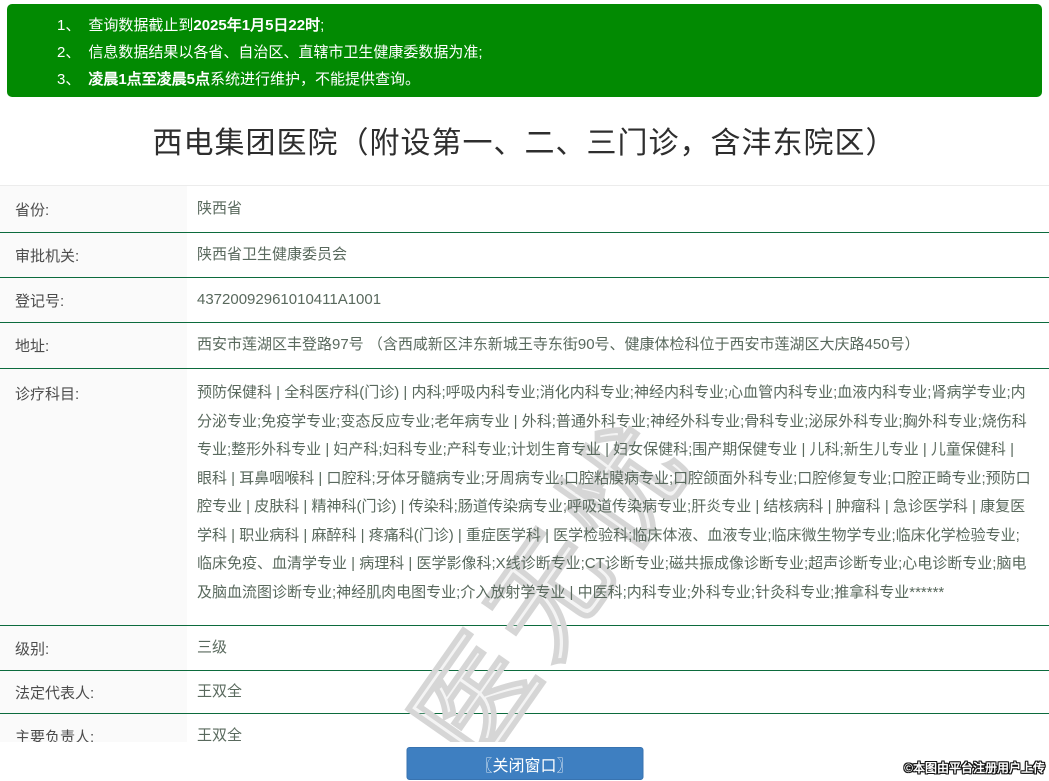 This screenshot has width=1049, height=781. I want to click on notice-text: ;, so click(322, 25).